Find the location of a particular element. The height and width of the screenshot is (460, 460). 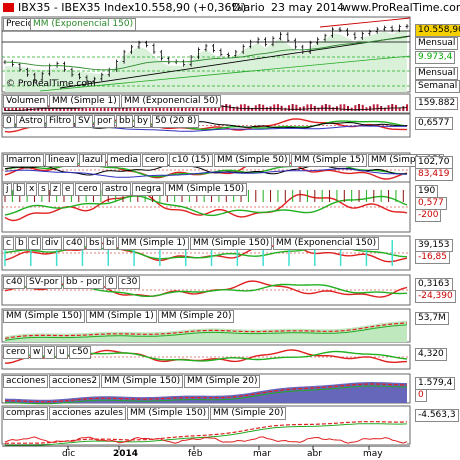

legend-acciones-2: MM (Simple 150) is located at coordinates (142, 381).